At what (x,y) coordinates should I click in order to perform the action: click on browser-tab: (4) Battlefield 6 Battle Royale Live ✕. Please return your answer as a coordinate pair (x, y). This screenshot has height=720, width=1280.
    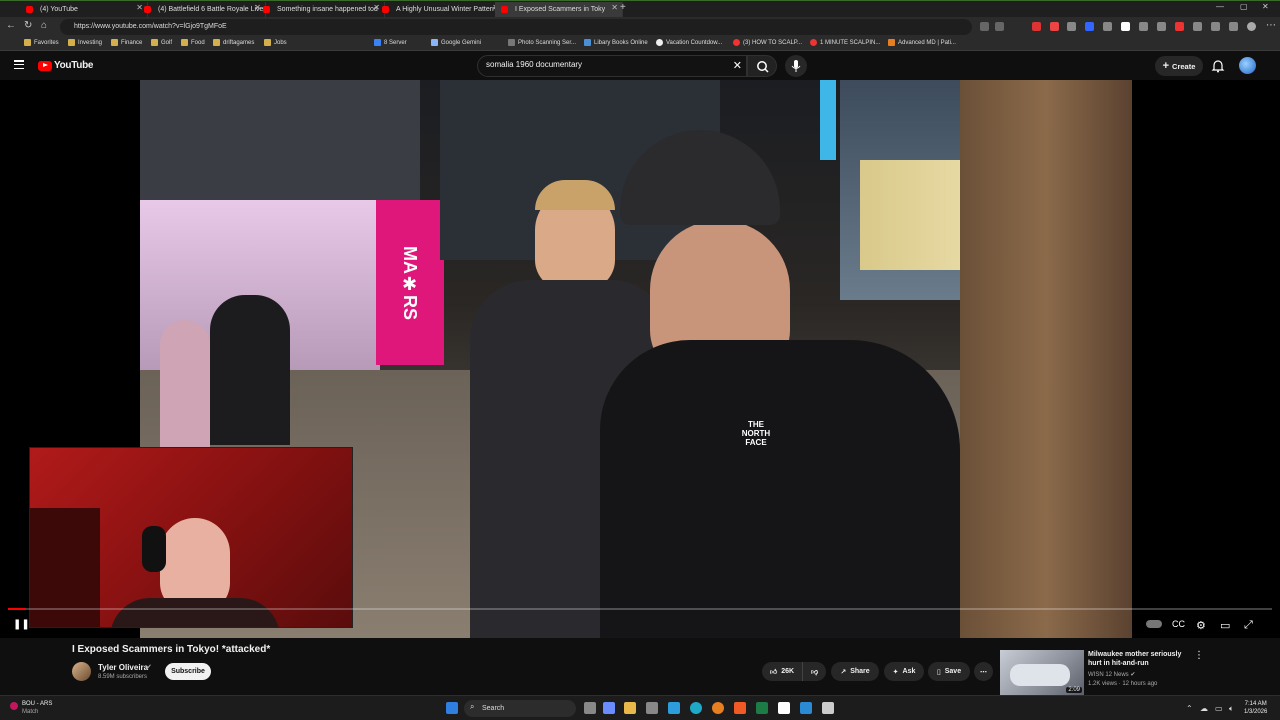
    Looking at the image, I should click on (202, 9).